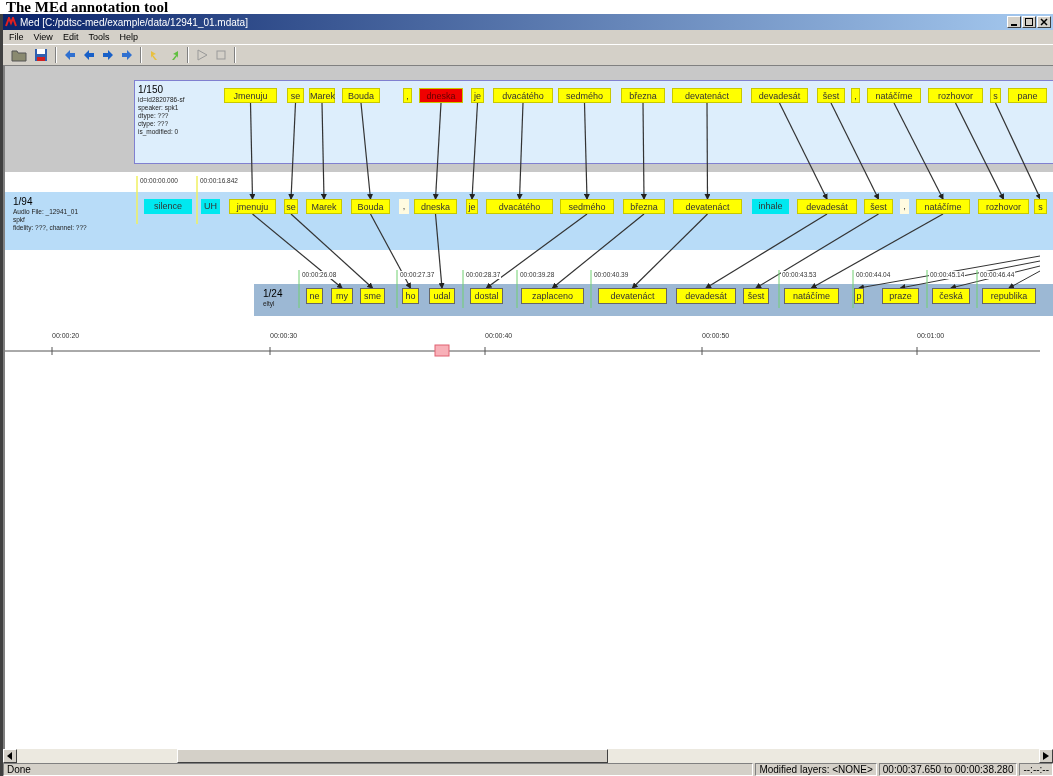 This screenshot has height=776, width=1053. What do you see at coordinates (23, 202) in the screenshot?
I see `layer-info-text: 1/94` at bounding box center [23, 202].